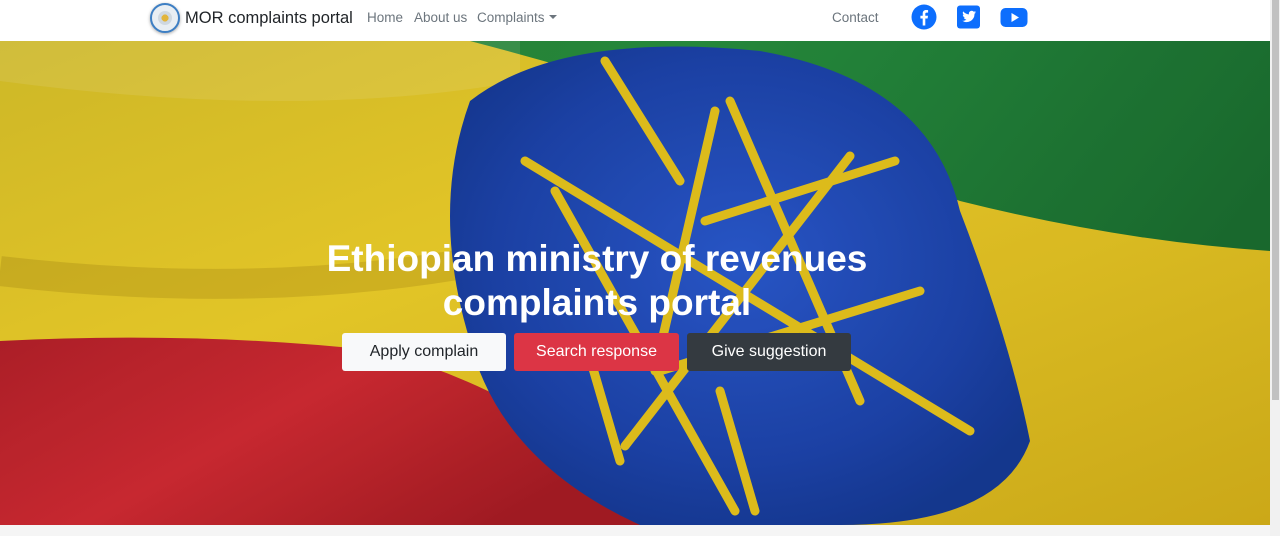 This screenshot has width=1280, height=536. Describe the element at coordinates (597, 258) in the screenshot. I see `hero-title-line1: Ethiopian ministry of revenues` at that location.